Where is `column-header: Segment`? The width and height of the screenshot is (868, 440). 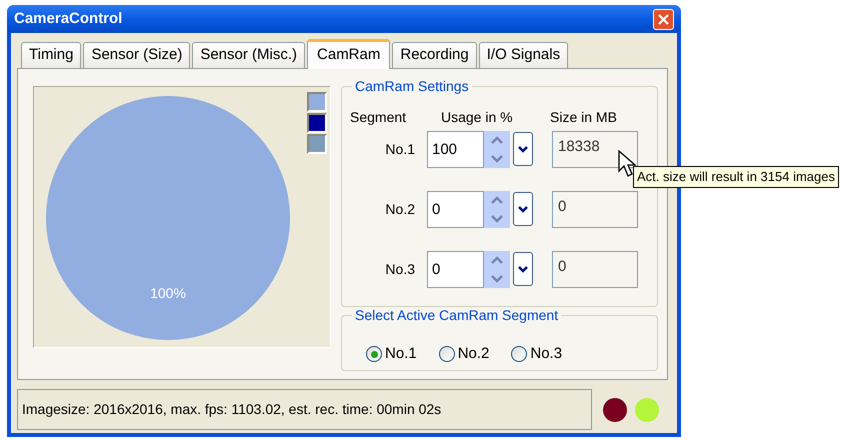
column-header: Segment is located at coordinates (378, 117).